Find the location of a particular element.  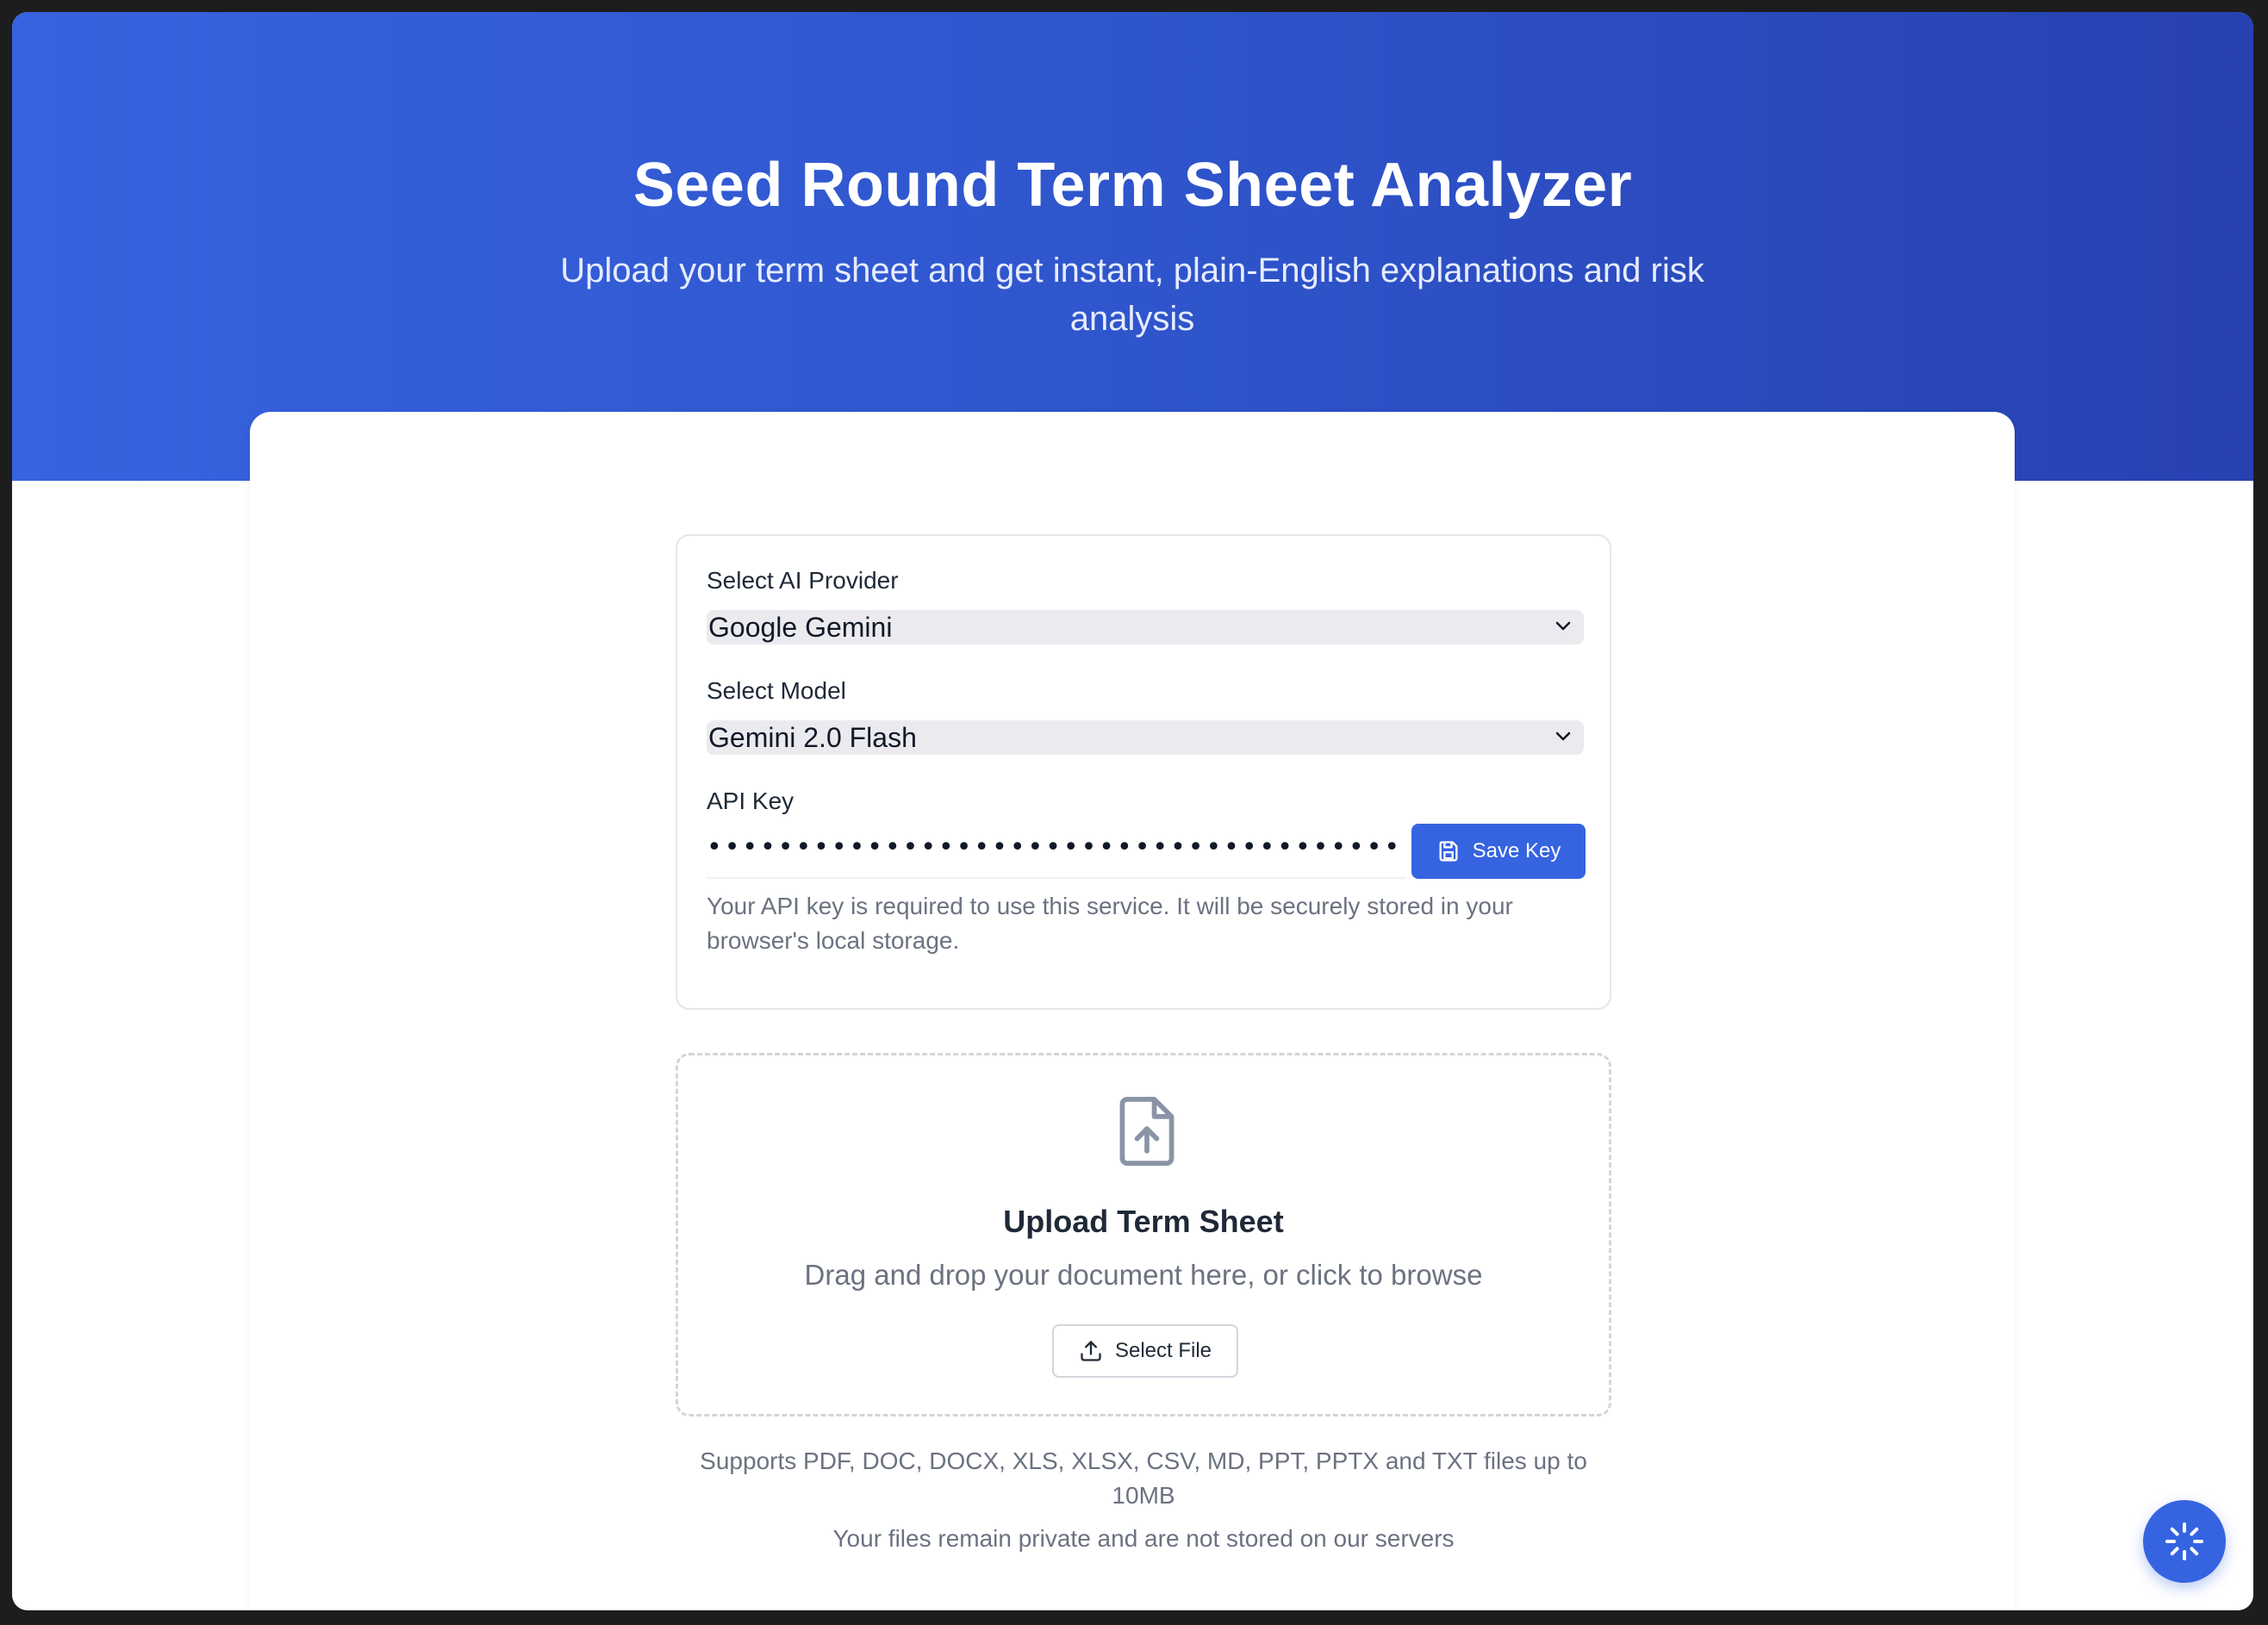

upload-icon is located at coordinates (1091, 1351).